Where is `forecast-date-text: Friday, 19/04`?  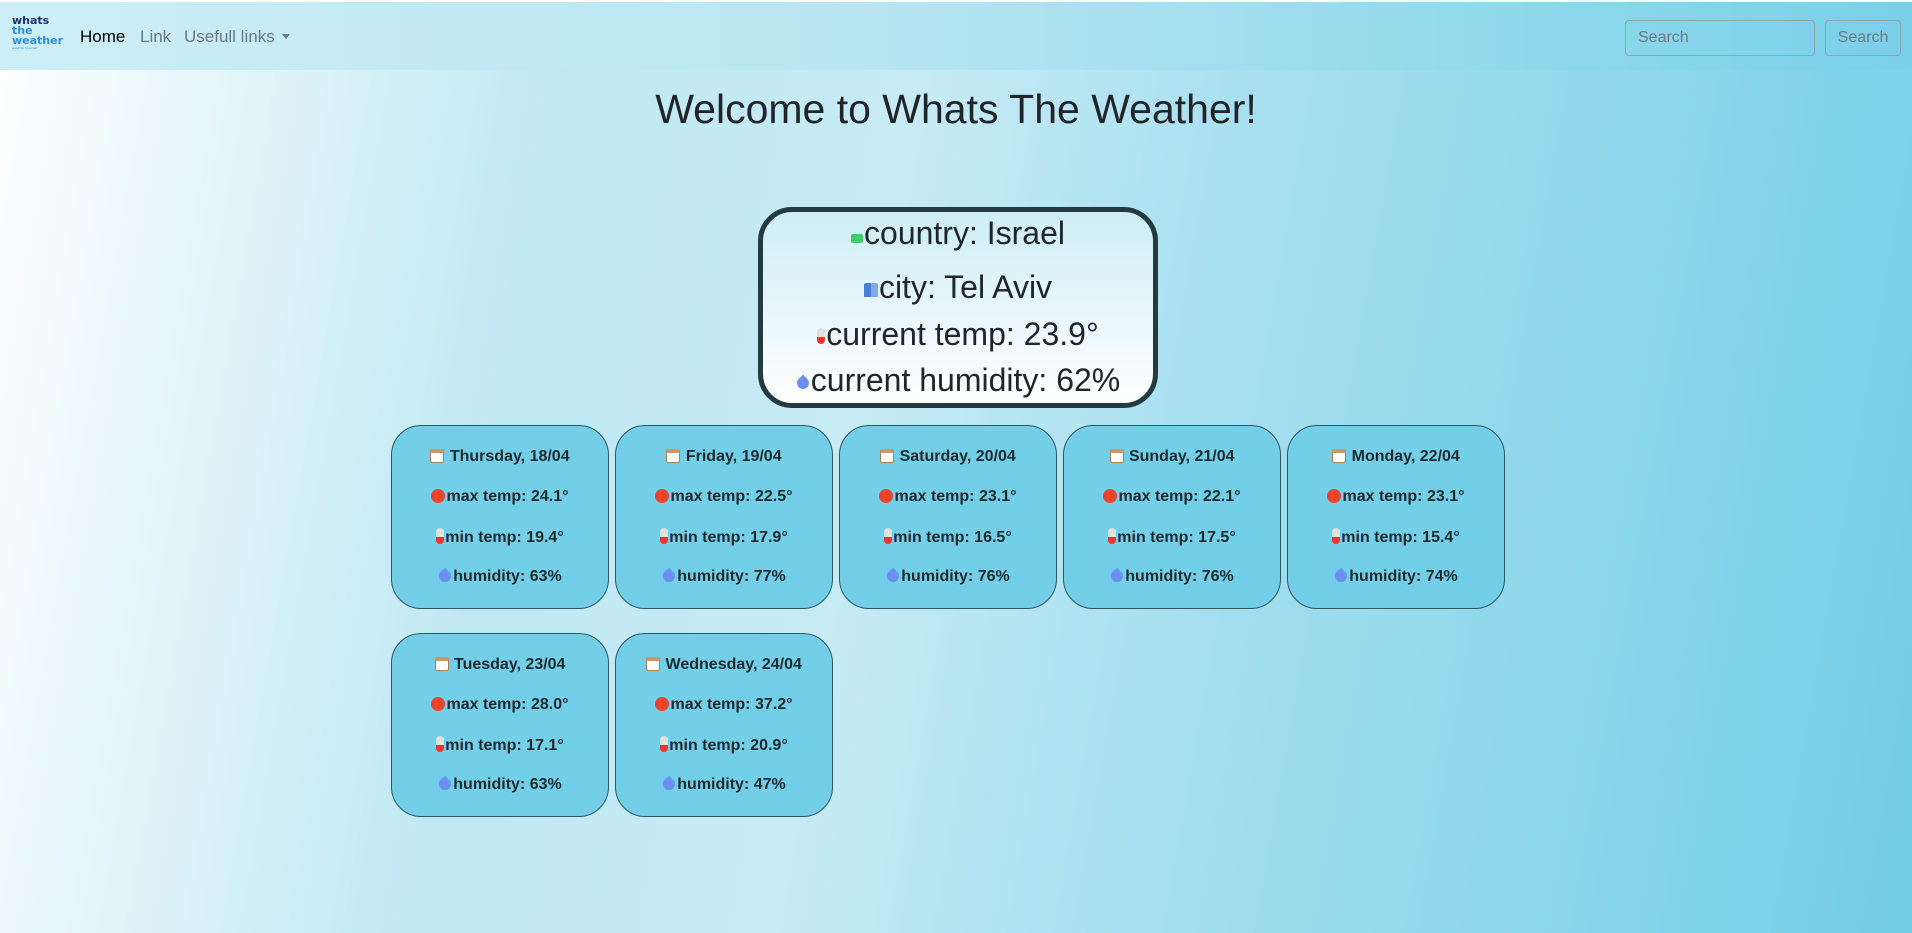
forecast-date-text: Friday, 19/04 is located at coordinates (733, 456).